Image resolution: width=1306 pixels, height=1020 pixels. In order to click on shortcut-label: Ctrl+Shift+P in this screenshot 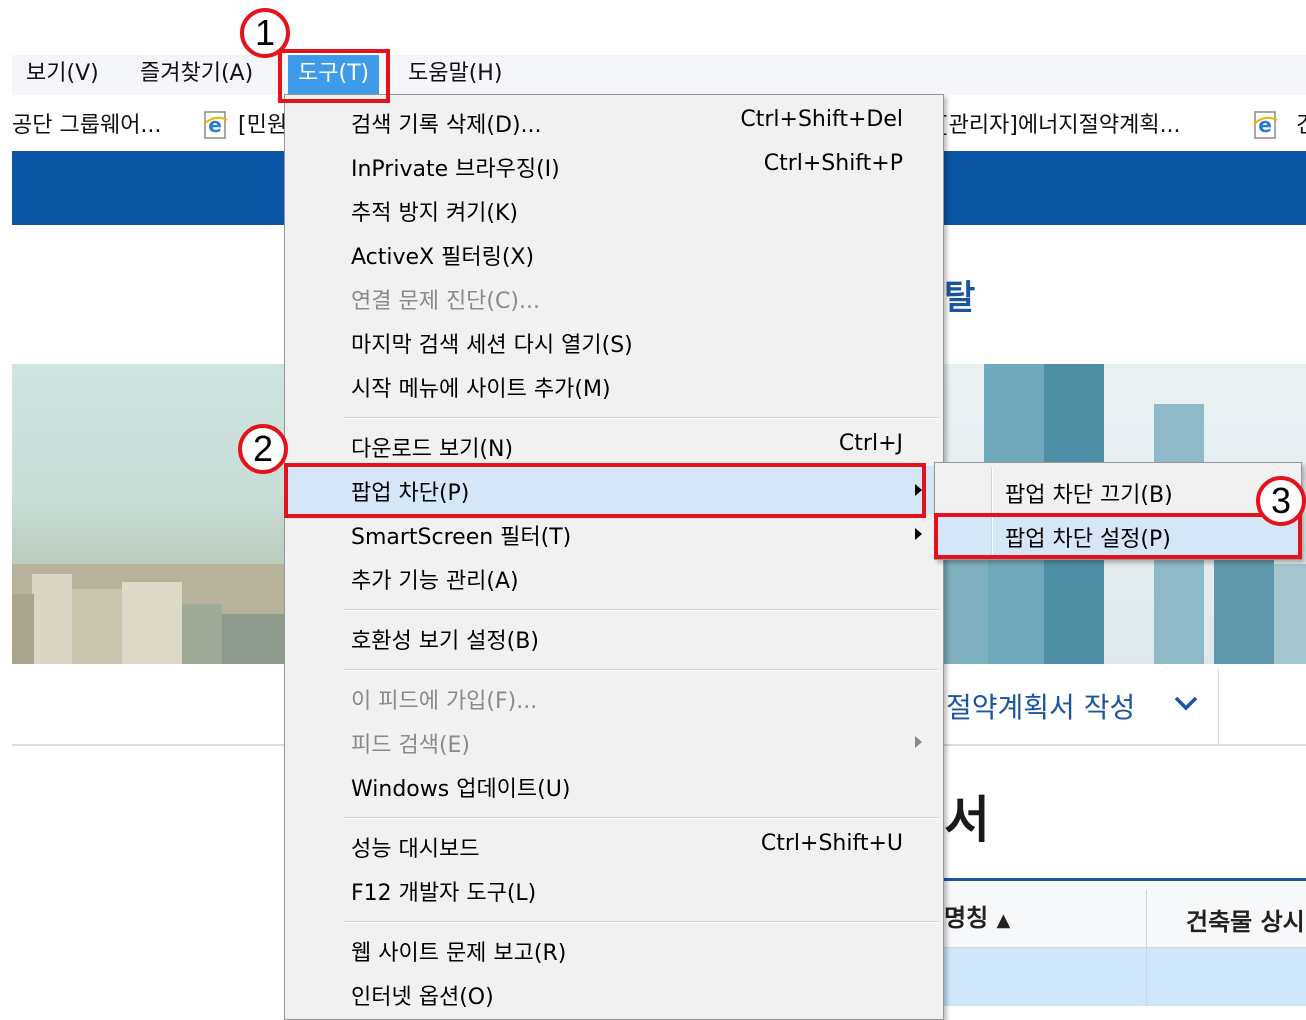, I will do `click(833, 163)`.